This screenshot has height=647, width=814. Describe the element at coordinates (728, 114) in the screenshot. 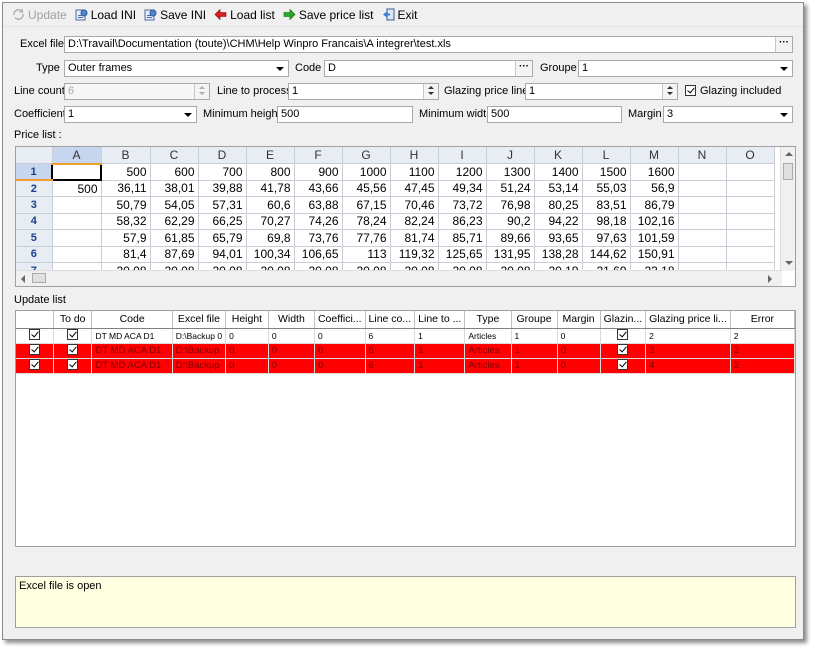

I see `margin-select: 3` at that location.